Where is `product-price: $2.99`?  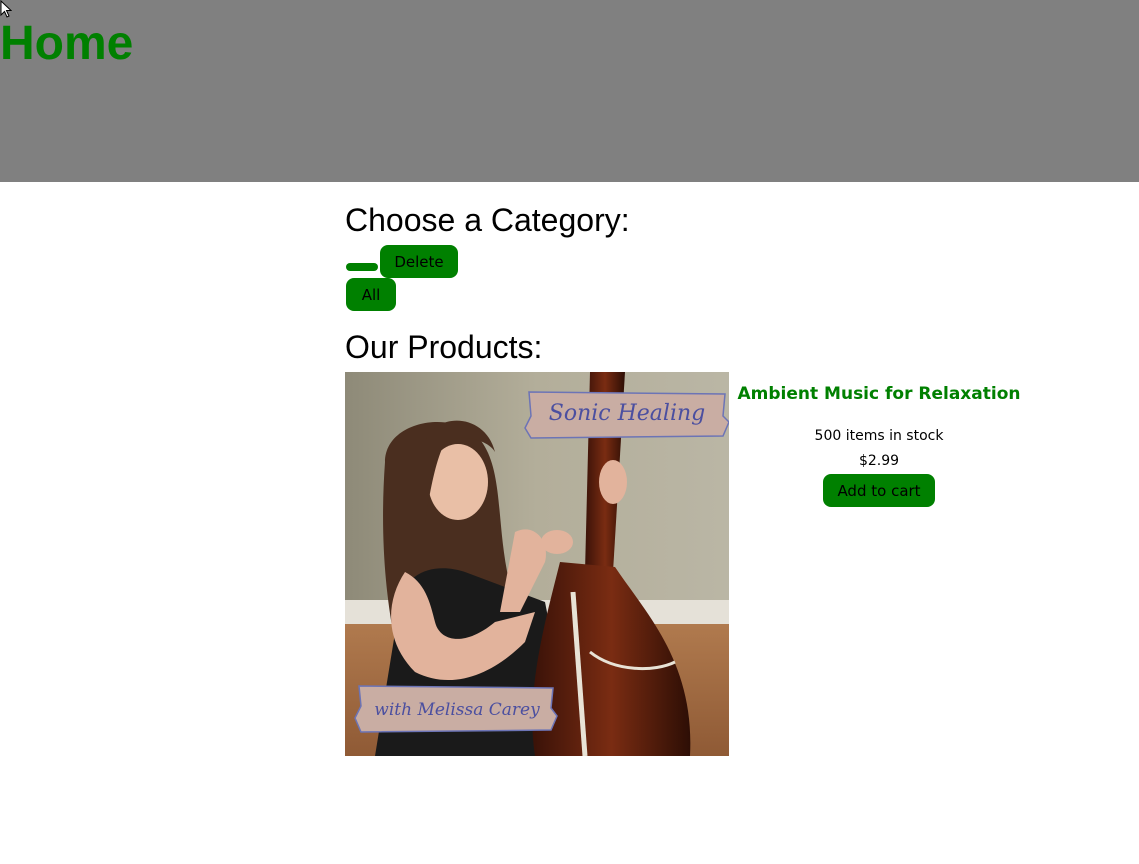 product-price: $2.99 is located at coordinates (879, 461).